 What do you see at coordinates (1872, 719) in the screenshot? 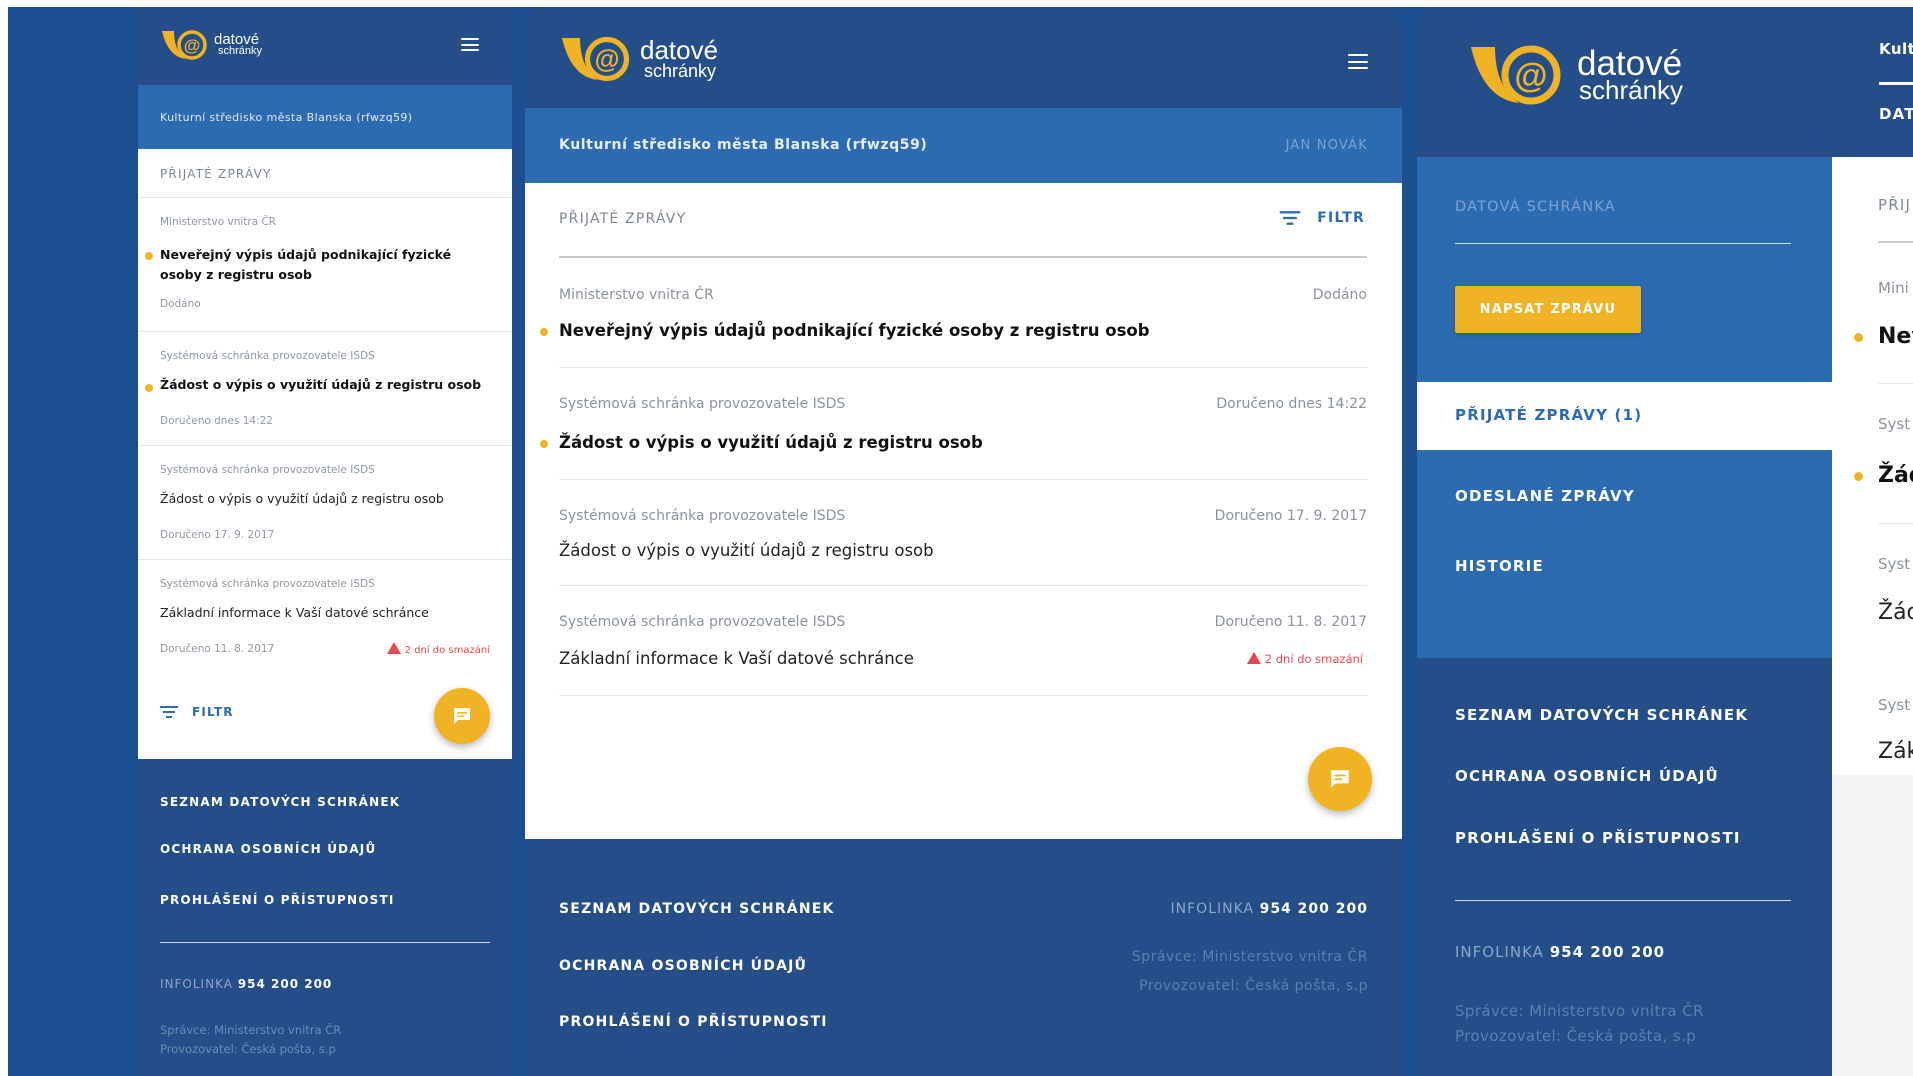
I see `list-item: Syst Zák` at bounding box center [1872, 719].